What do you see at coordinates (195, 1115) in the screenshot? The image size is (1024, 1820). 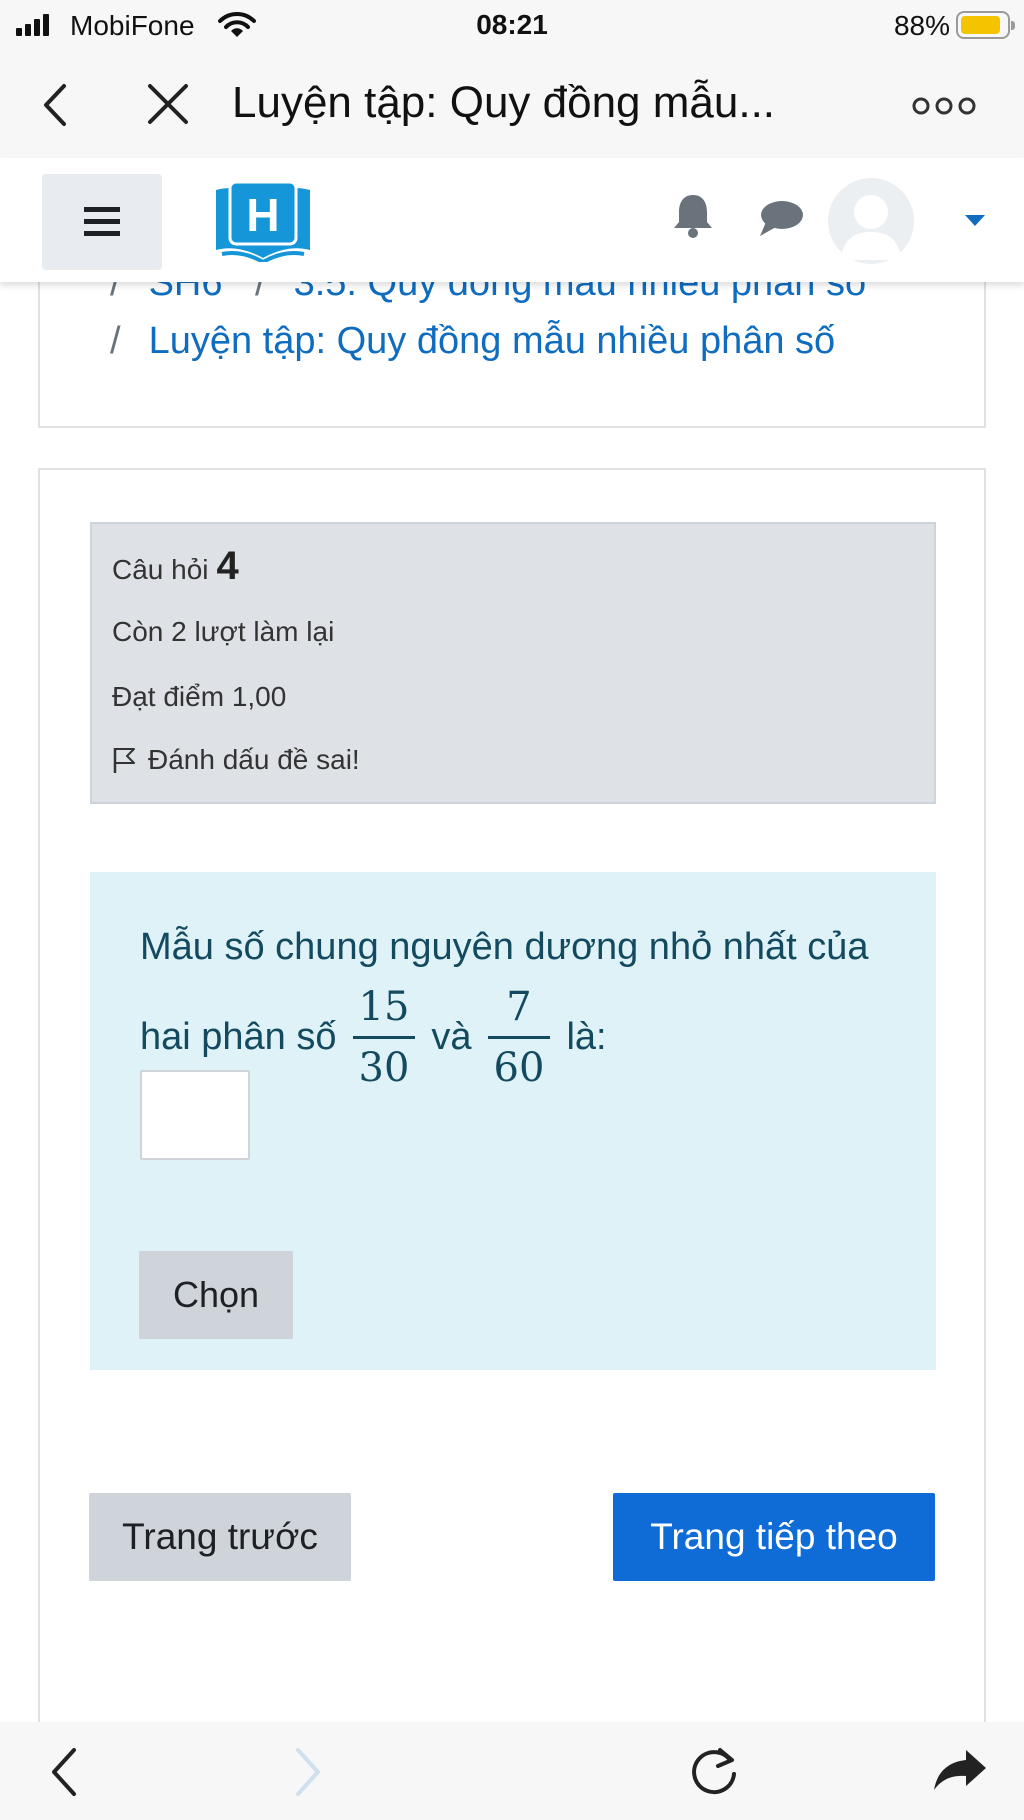 I see `answer-input` at bounding box center [195, 1115].